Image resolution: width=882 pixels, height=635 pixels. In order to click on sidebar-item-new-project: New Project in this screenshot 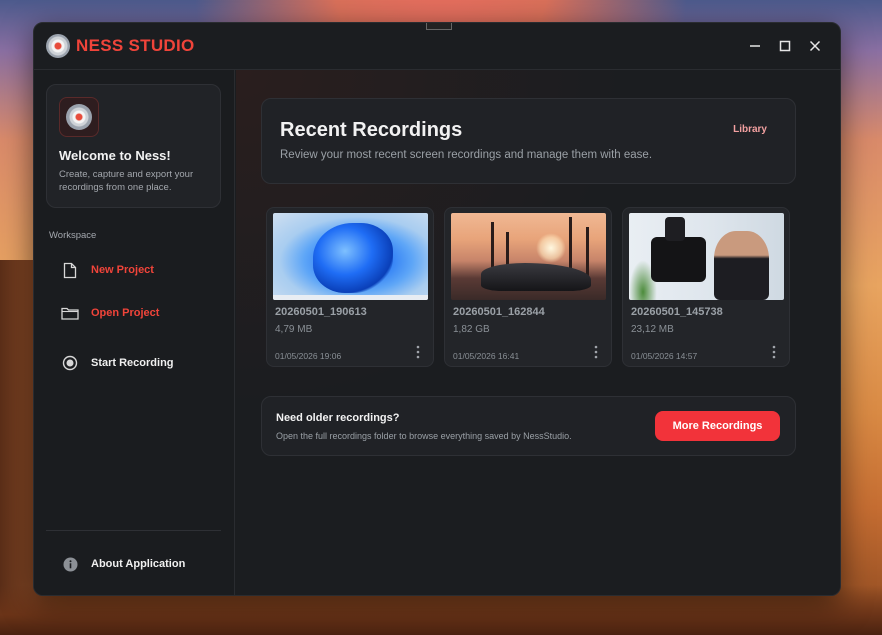, I will do `click(135, 270)`.